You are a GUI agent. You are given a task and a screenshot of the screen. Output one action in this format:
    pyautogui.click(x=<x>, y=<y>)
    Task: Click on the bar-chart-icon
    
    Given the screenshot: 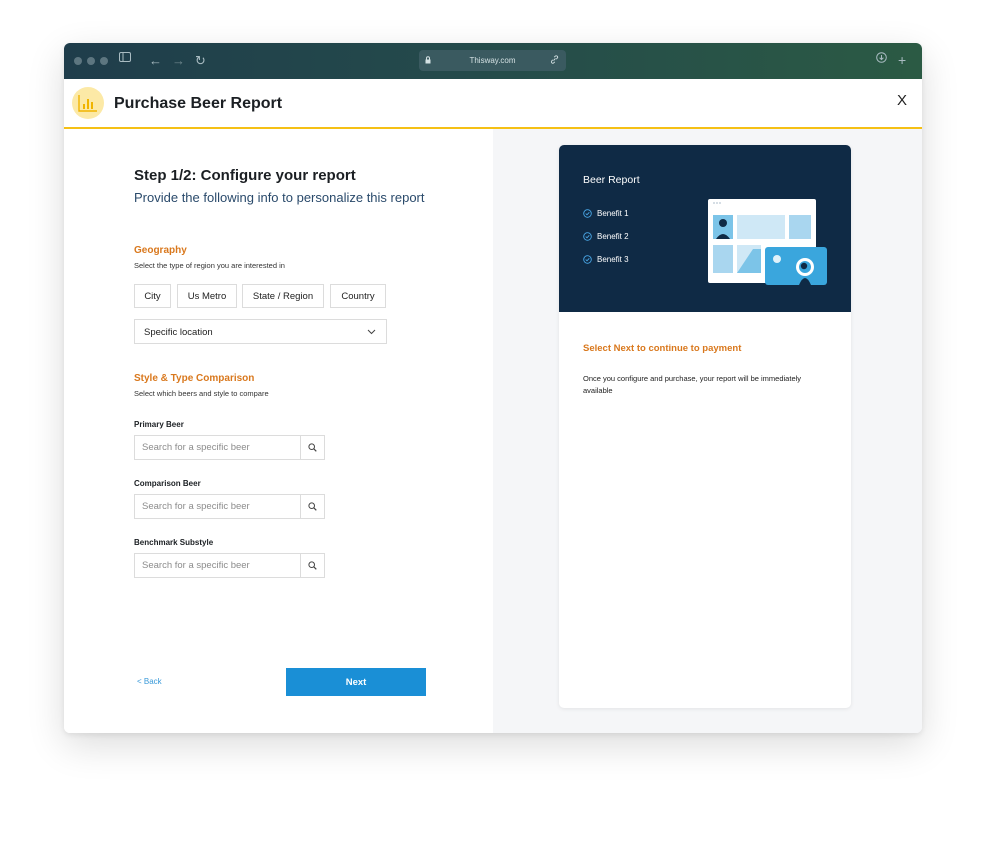 What is the action you would take?
    pyautogui.click(x=87, y=103)
    